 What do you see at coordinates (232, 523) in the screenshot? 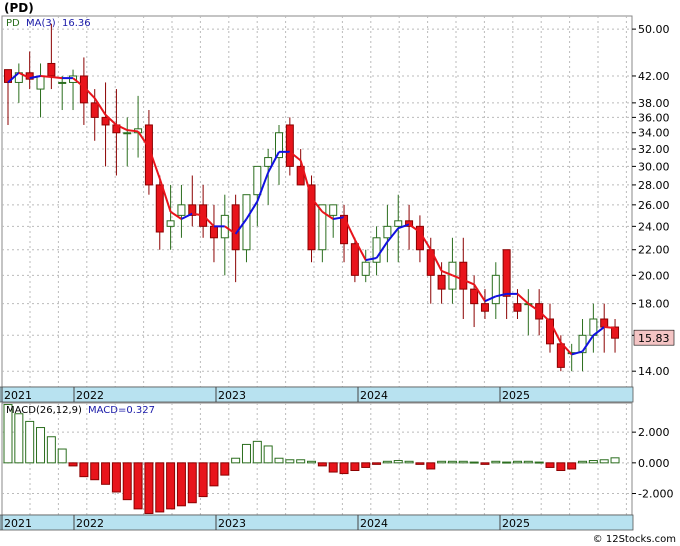
I see `macd-year-label: 2023` at bounding box center [232, 523].